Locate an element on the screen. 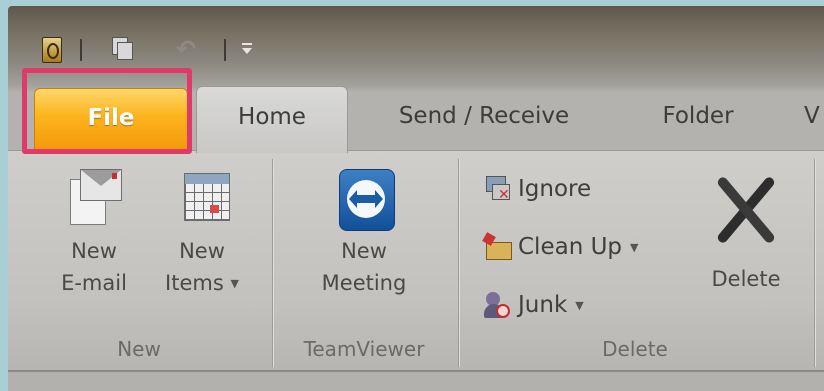 The width and height of the screenshot is (824, 391). calendar-icon is located at coordinates (202, 200).